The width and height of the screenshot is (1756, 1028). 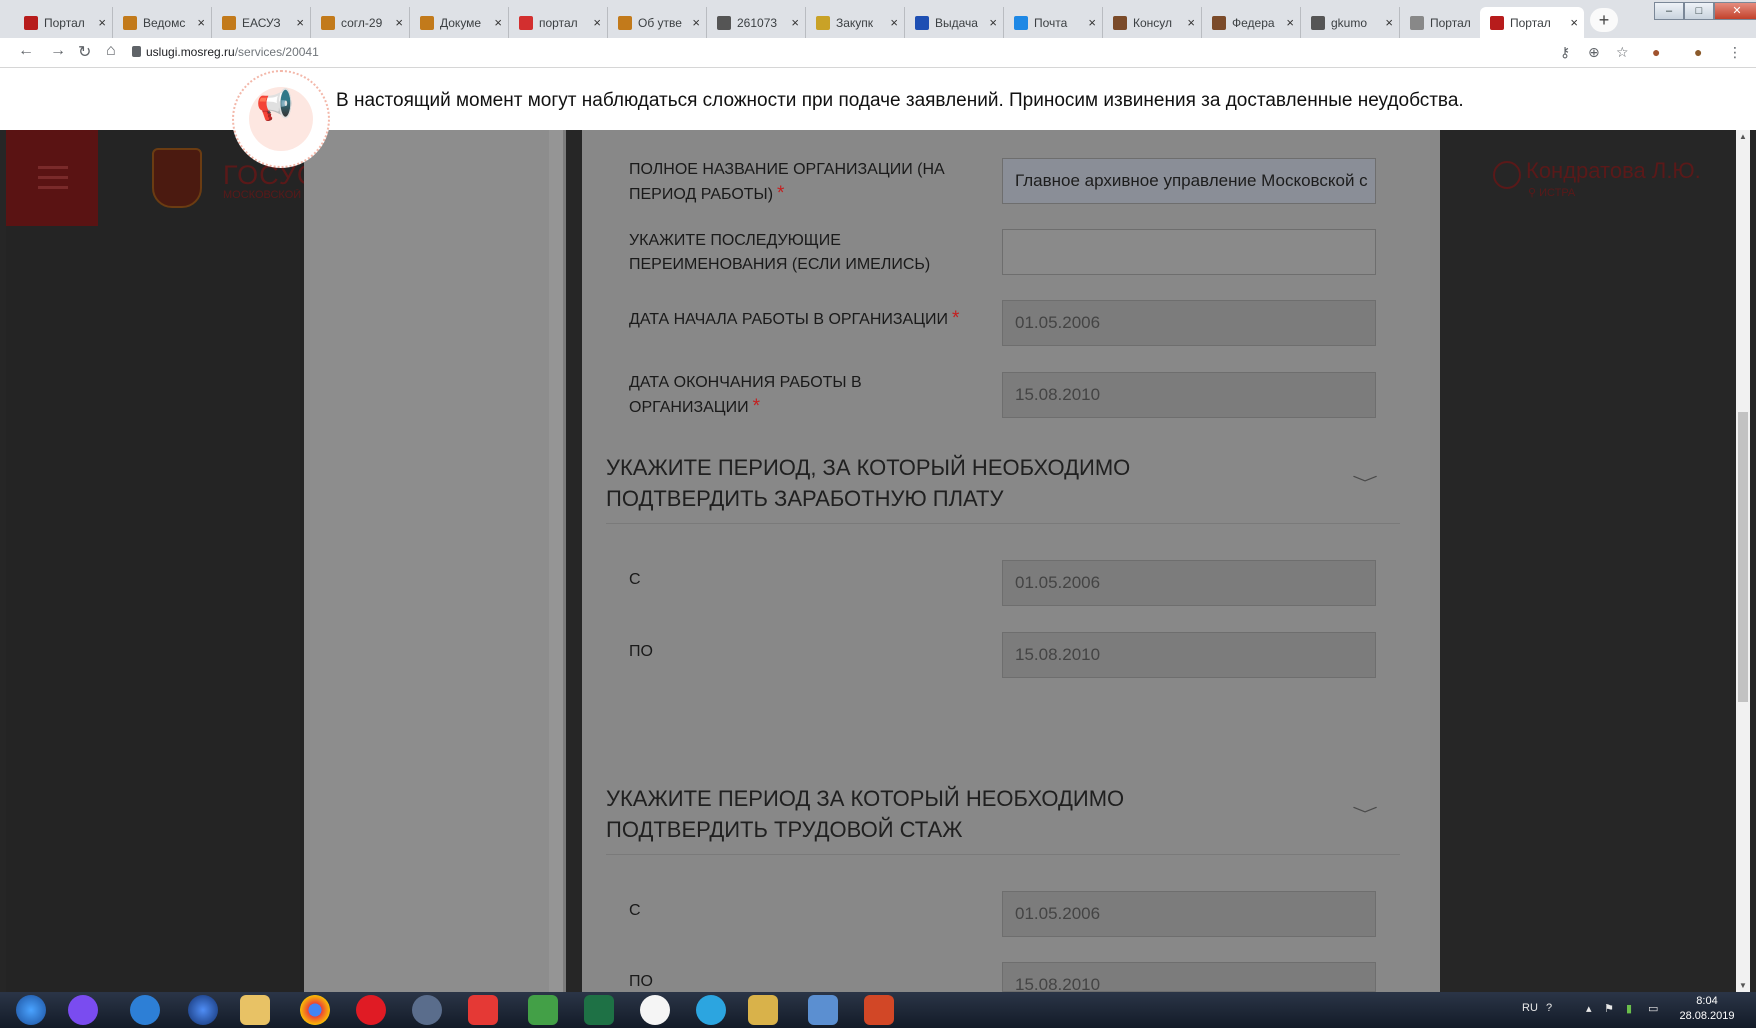 What do you see at coordinates (1609, 1008) in the screenshot?
I see `flag-icon: ⚑` at bounding box center [1609, 1008].